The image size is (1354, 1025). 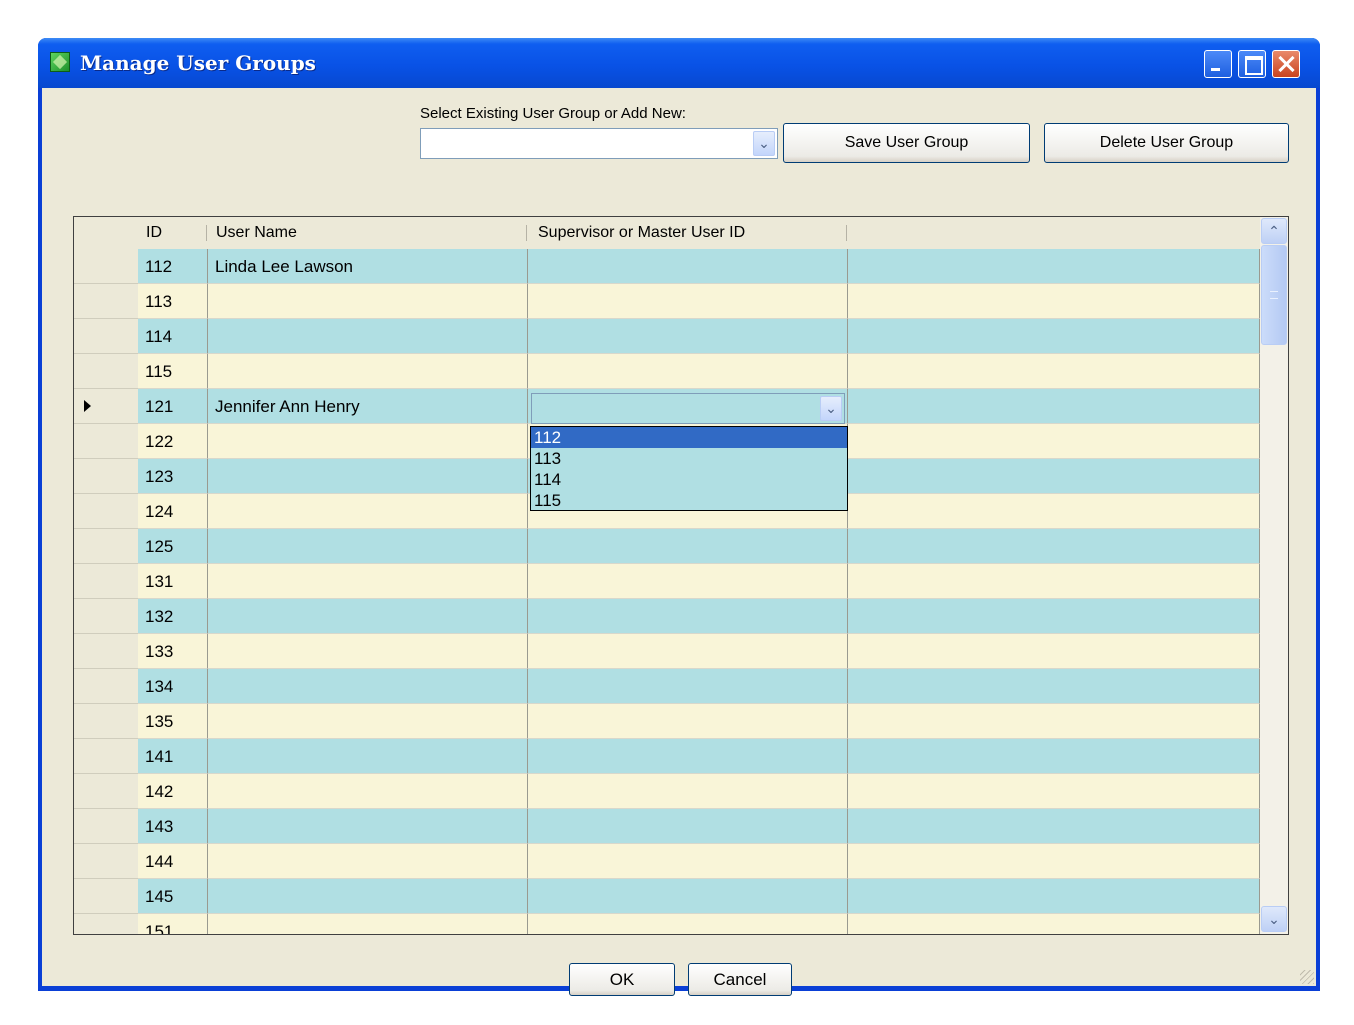 What do you see at coordinates (689, 468) in the screenshot?
I see `supervisor-dropdown-list: 112 113 114 115` at bounding box center [689, 468].